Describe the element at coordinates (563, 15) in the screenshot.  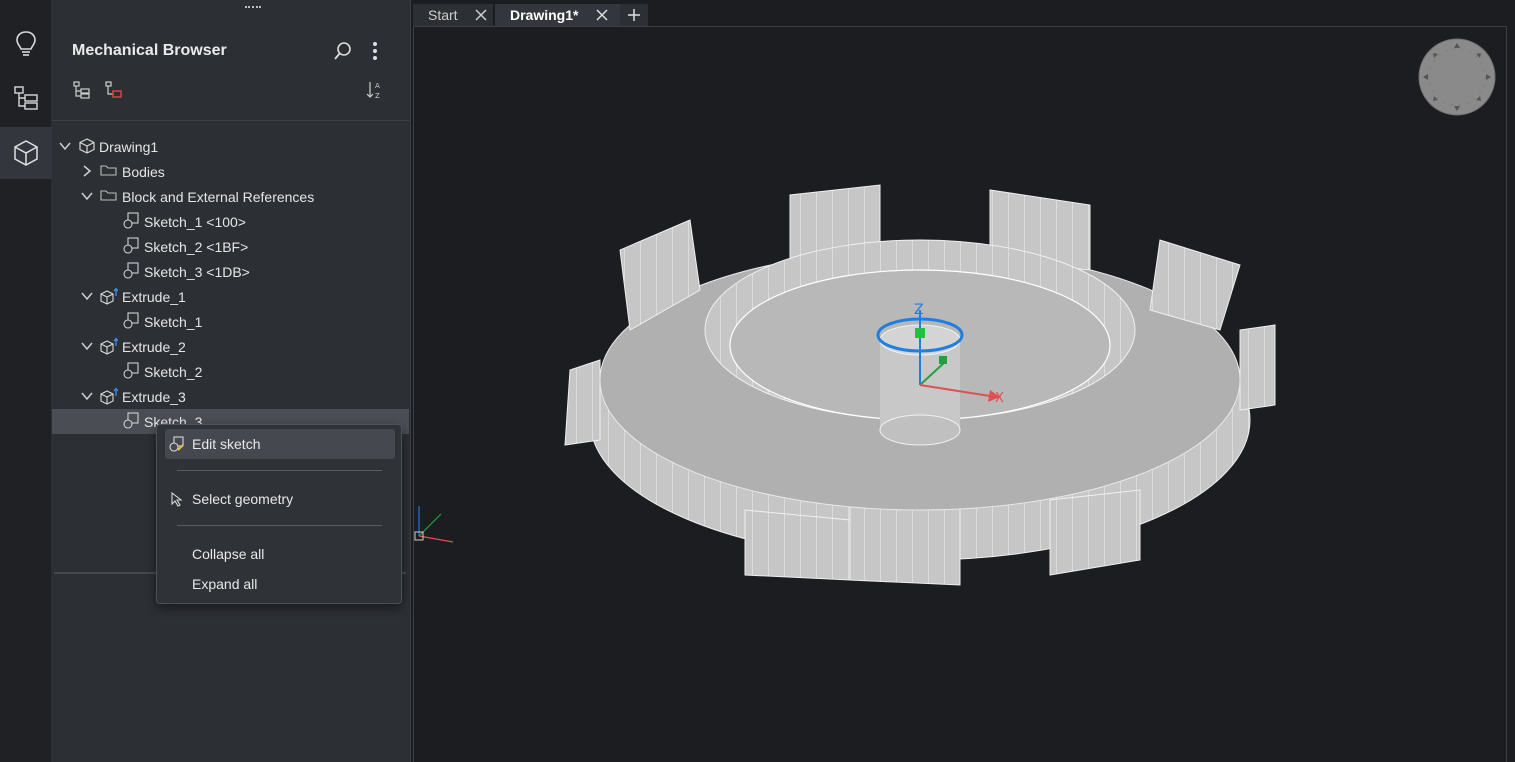
I see `tab-drawing1: Drawing1*` at that location.